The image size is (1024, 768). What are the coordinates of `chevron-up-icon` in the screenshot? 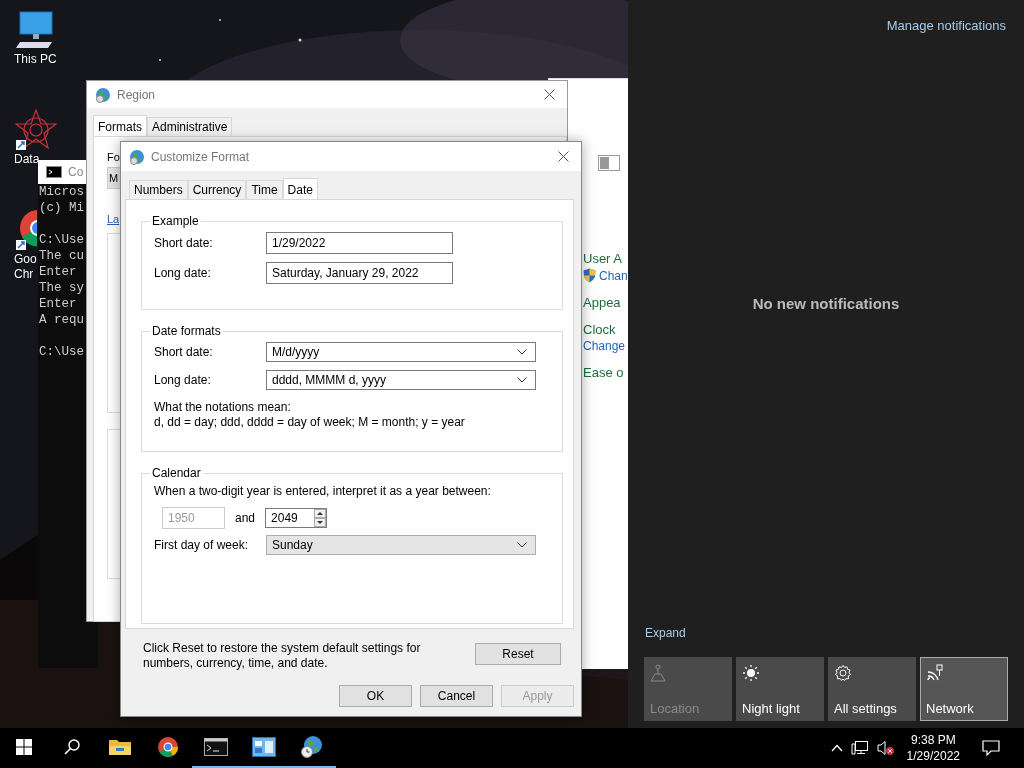 It's located at (836, 748).